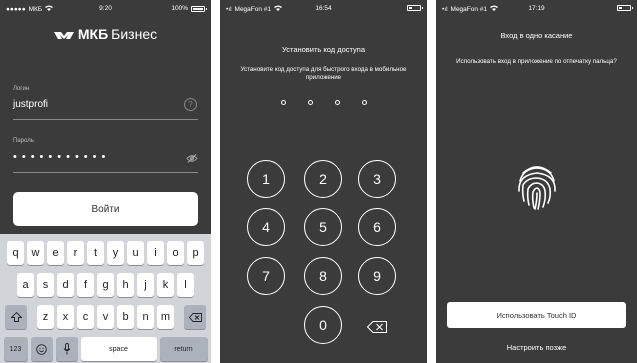 The height and width of the screenshot is (363, 637). Describe the element at coordinates (85, 317) in the screenshot. I see `key-c: c` at that location.